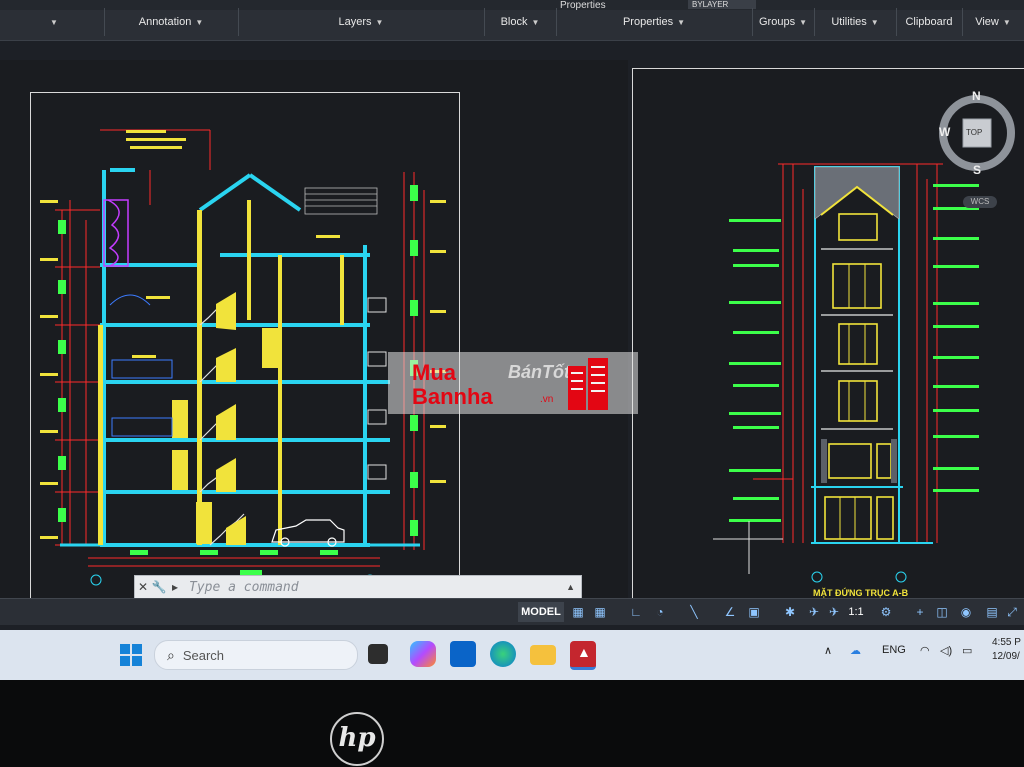  I want to click on command-line: ✕ 🔧 ▸ Type a command ▲, so click(358, 587).